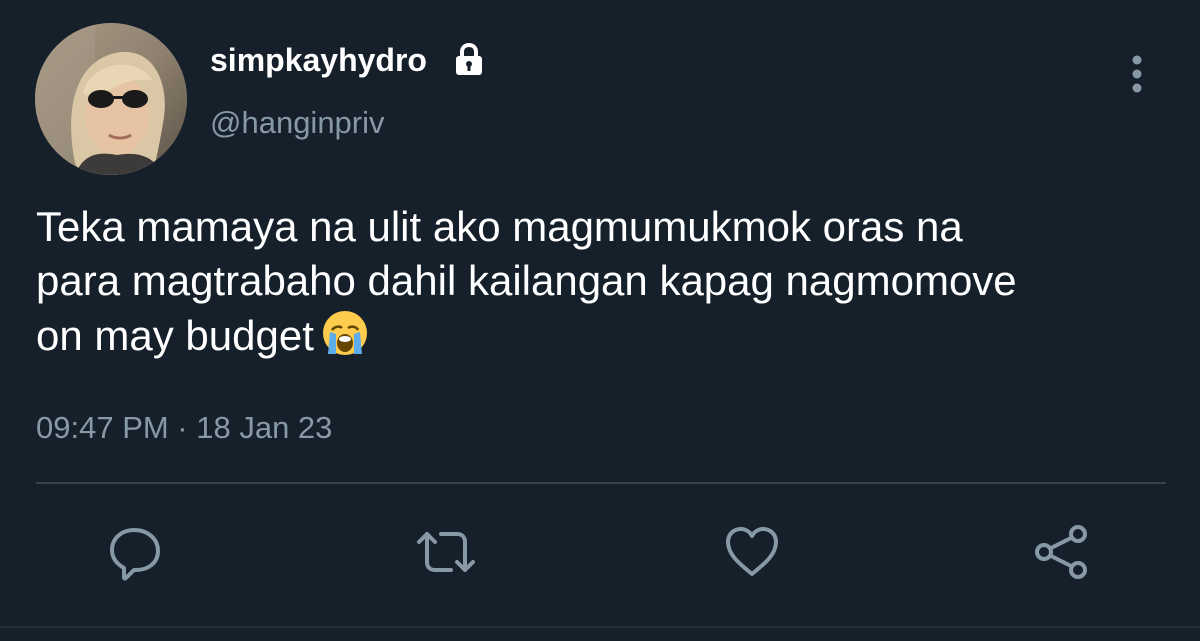 The width and height of the screenshot is (1200, 641). I want to click on like-button, so click(752, 552).